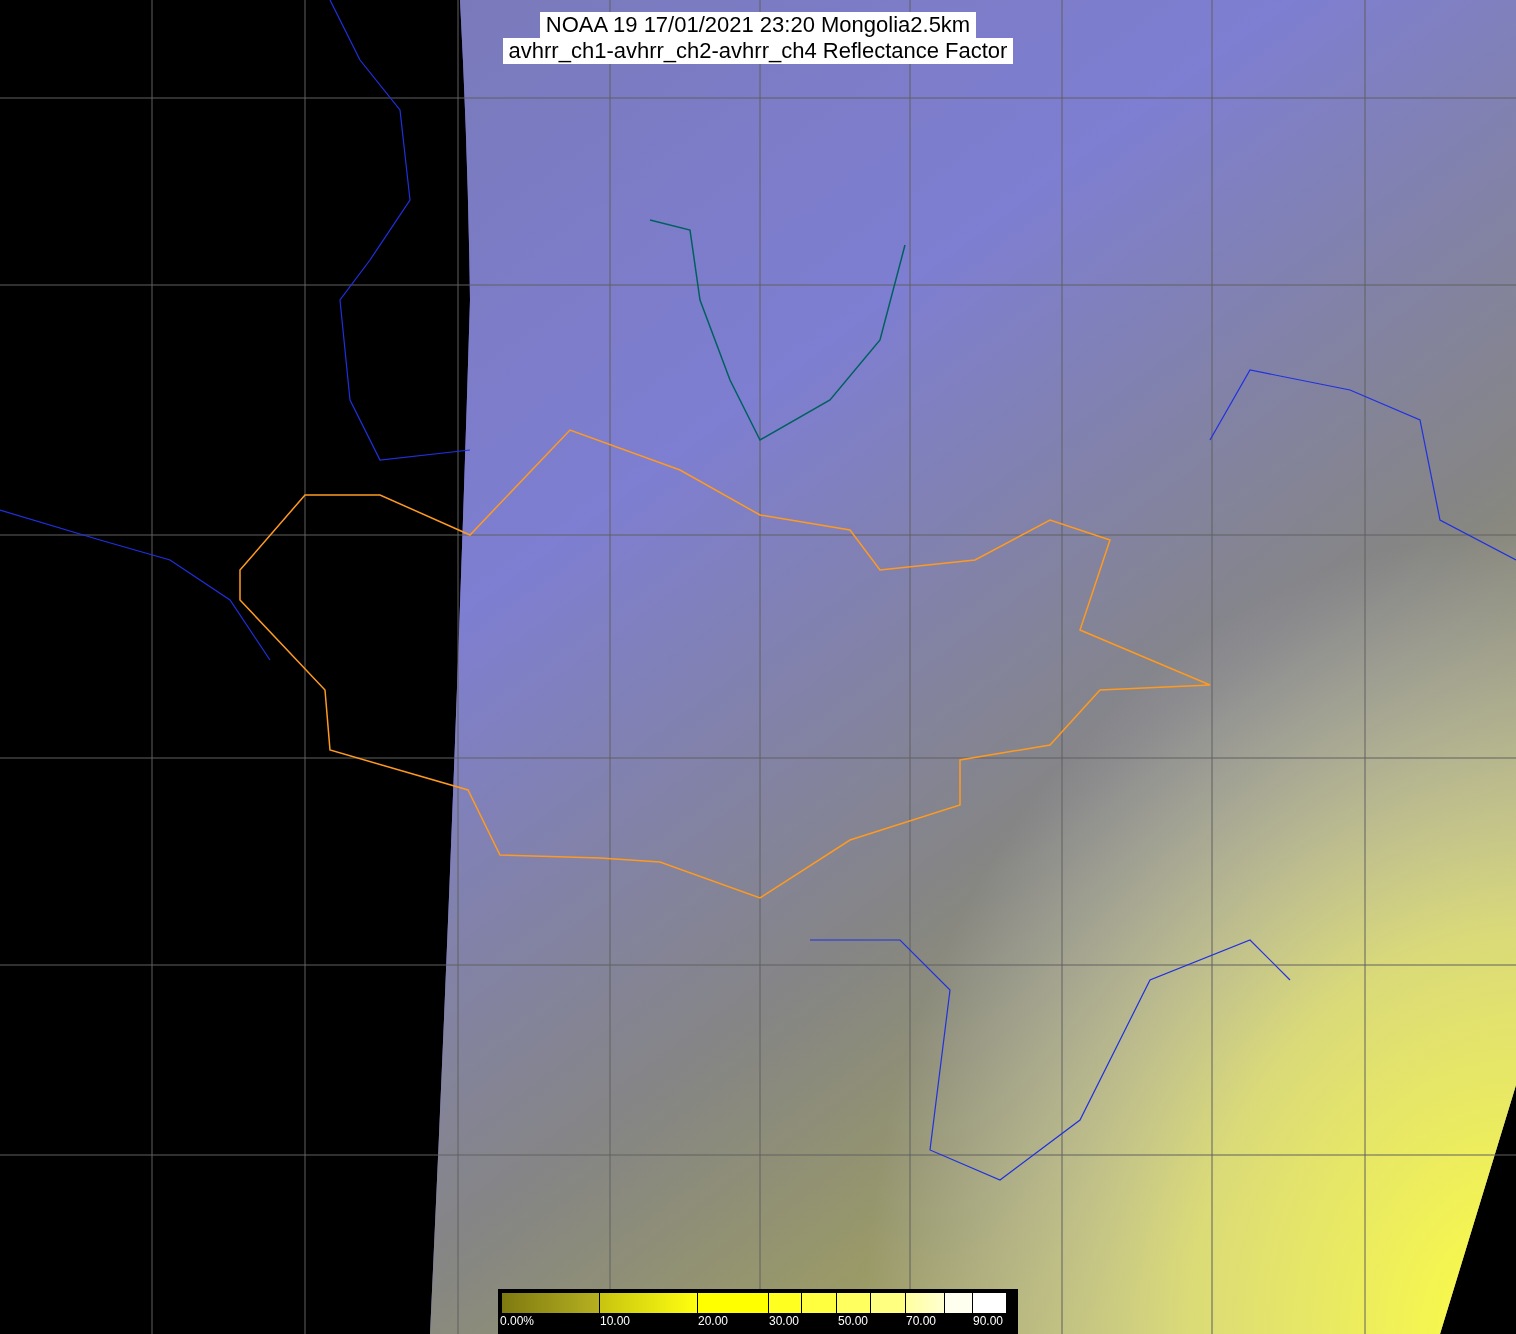 The image size is (1516, 1334). What do you see at coordinates (615, 1321) in the screenshot?
I see `scale-label: 10.00` at bounding box center [615, 1321].